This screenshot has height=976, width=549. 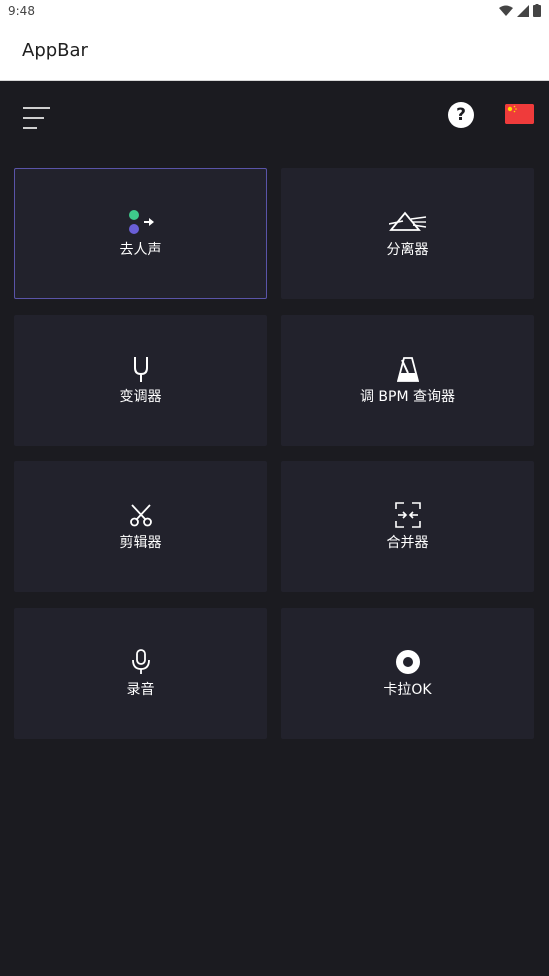 I want to click on tile-splitter: 分离器, so click(x=407, y=233).